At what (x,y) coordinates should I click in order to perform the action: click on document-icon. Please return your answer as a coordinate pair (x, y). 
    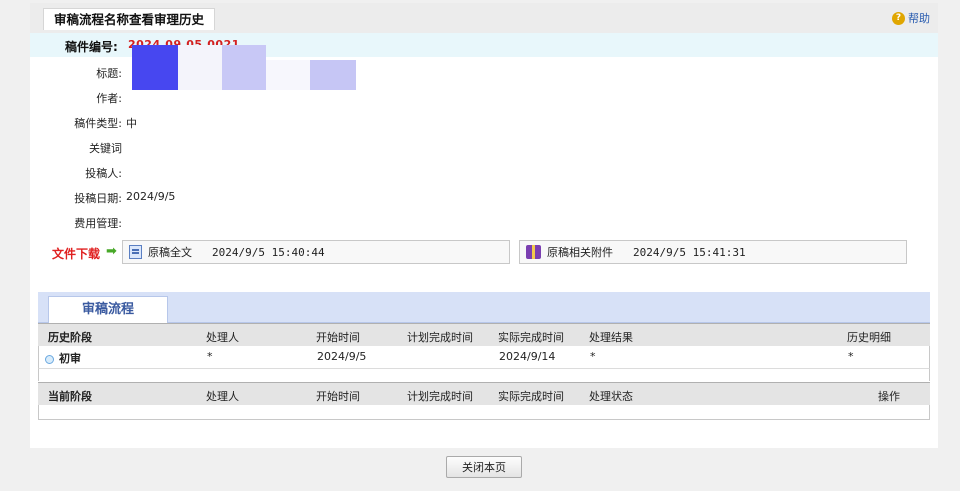
    Looking at the image, I should click on (135, 252).